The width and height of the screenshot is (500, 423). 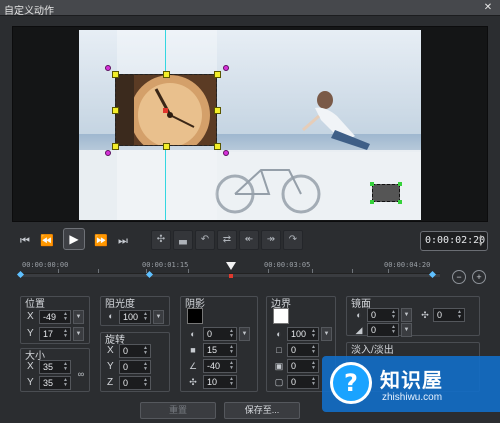 I want to click on close-icon: ✕, so click(x=488, y=7).